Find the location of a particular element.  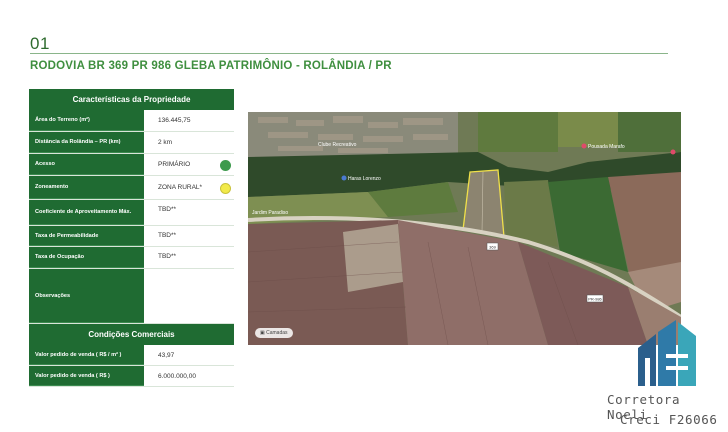

brand-logo is located at coordinates (667, 353).